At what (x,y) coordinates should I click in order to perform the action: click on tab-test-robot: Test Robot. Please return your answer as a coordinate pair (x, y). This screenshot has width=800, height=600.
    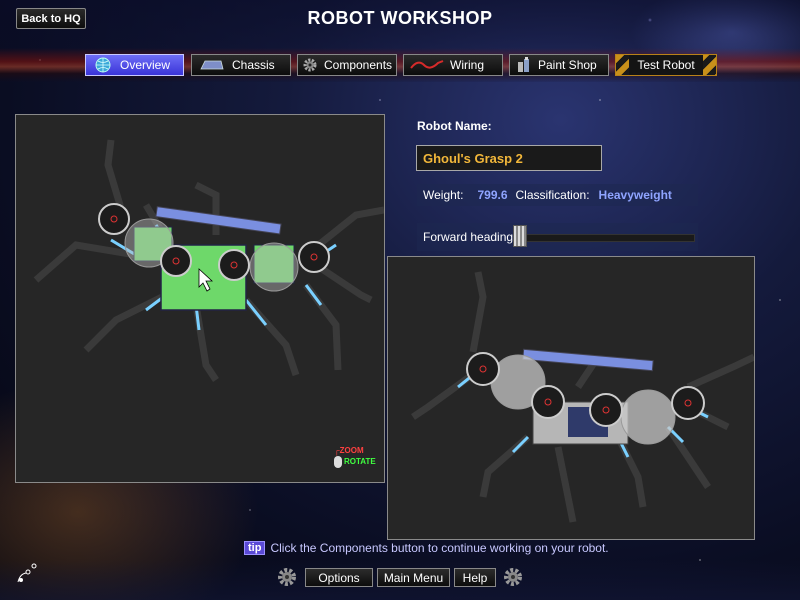
    Looking at the image, I should click on (666, 65).